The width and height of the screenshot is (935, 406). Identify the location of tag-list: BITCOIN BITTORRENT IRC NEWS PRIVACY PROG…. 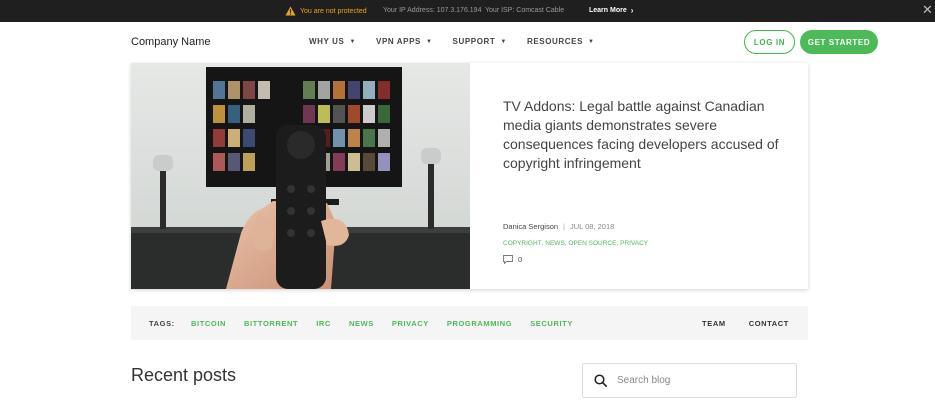
(391, 323).